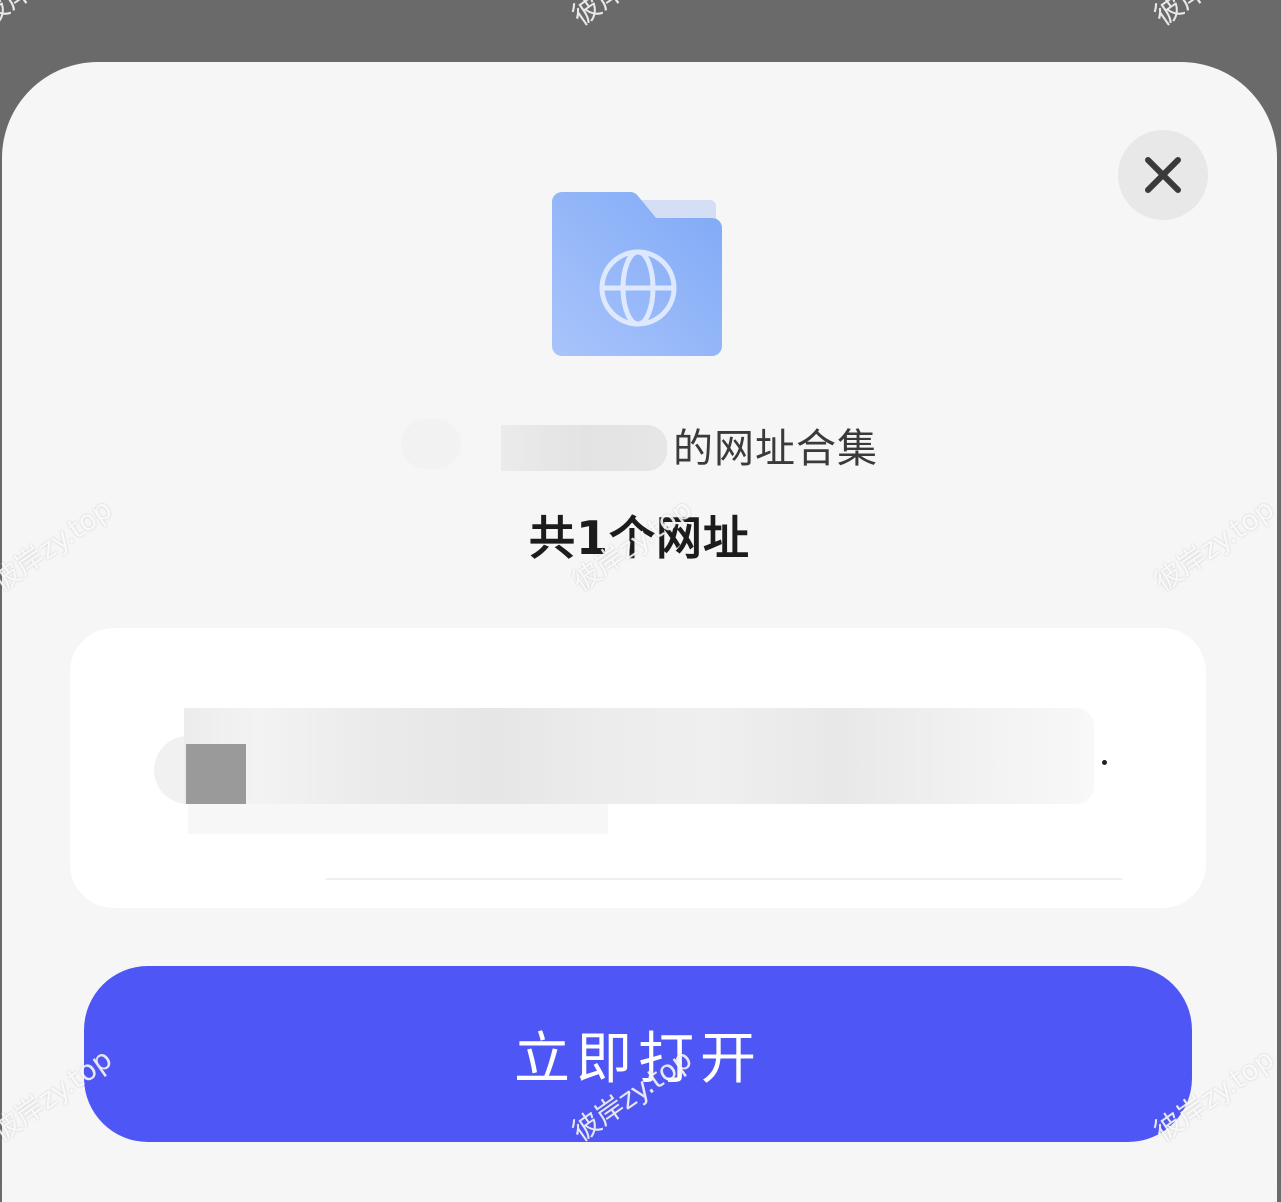 The image size is (1281, 1202). I want to click on url-count-title: 共1个网址, so click(639, 538).